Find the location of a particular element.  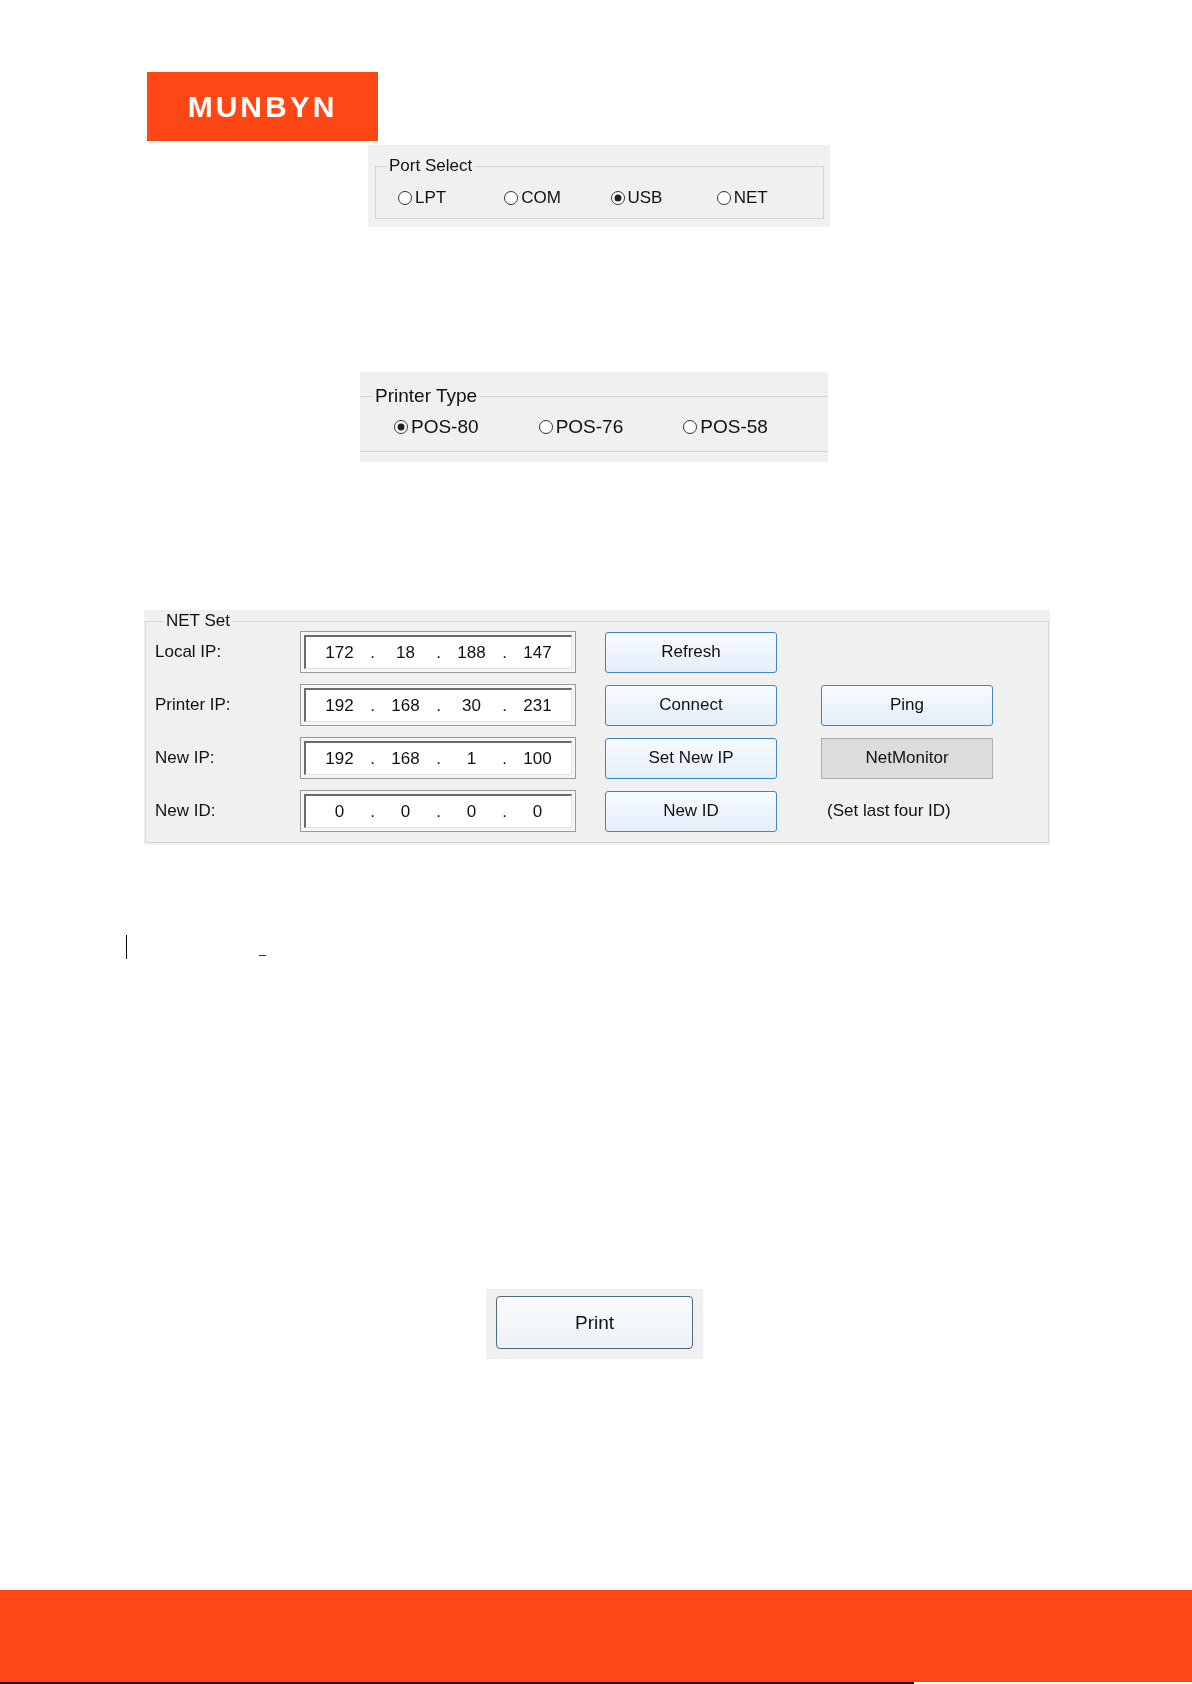

field-label: Local IP: is located at coordinates (189, 652).